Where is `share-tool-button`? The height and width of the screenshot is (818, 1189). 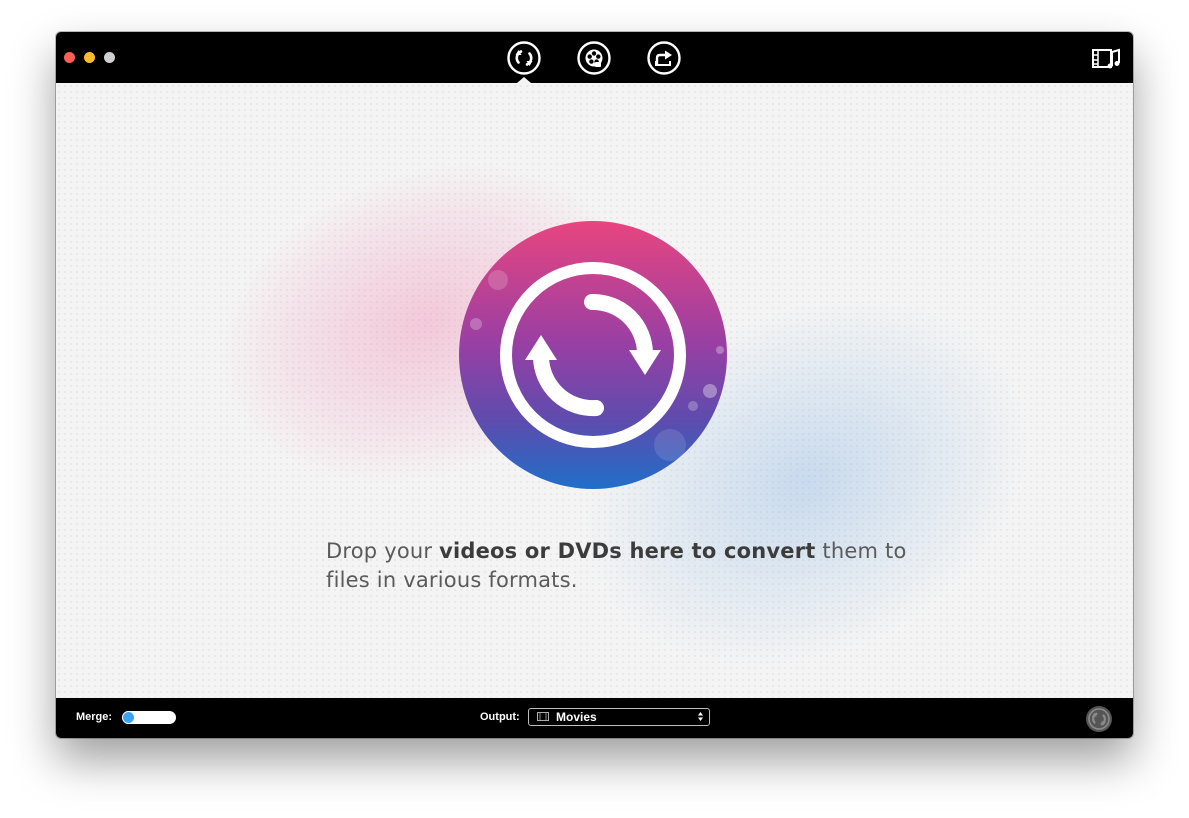 share-tool-button is located at coordinates (664, 58).